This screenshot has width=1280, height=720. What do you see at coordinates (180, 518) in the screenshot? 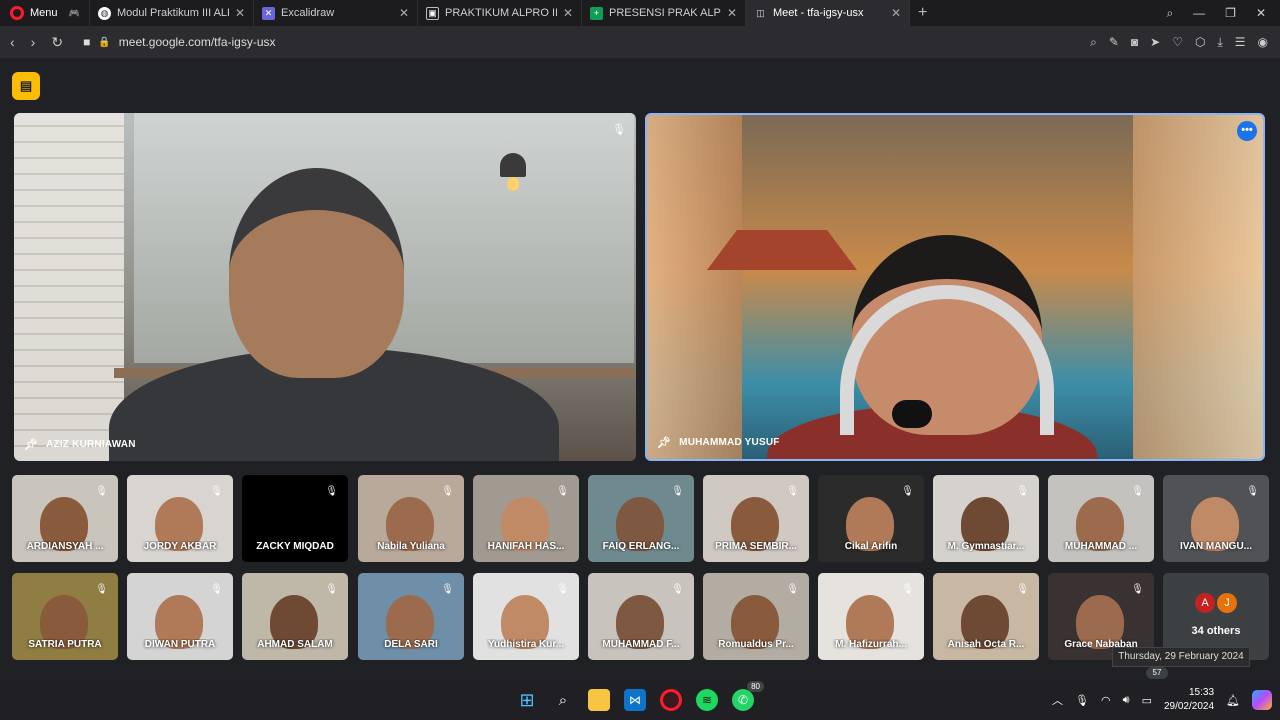
I see `participant-tile: 🎙︎ JORDY AKBAR` at bounding box center [180, 518].